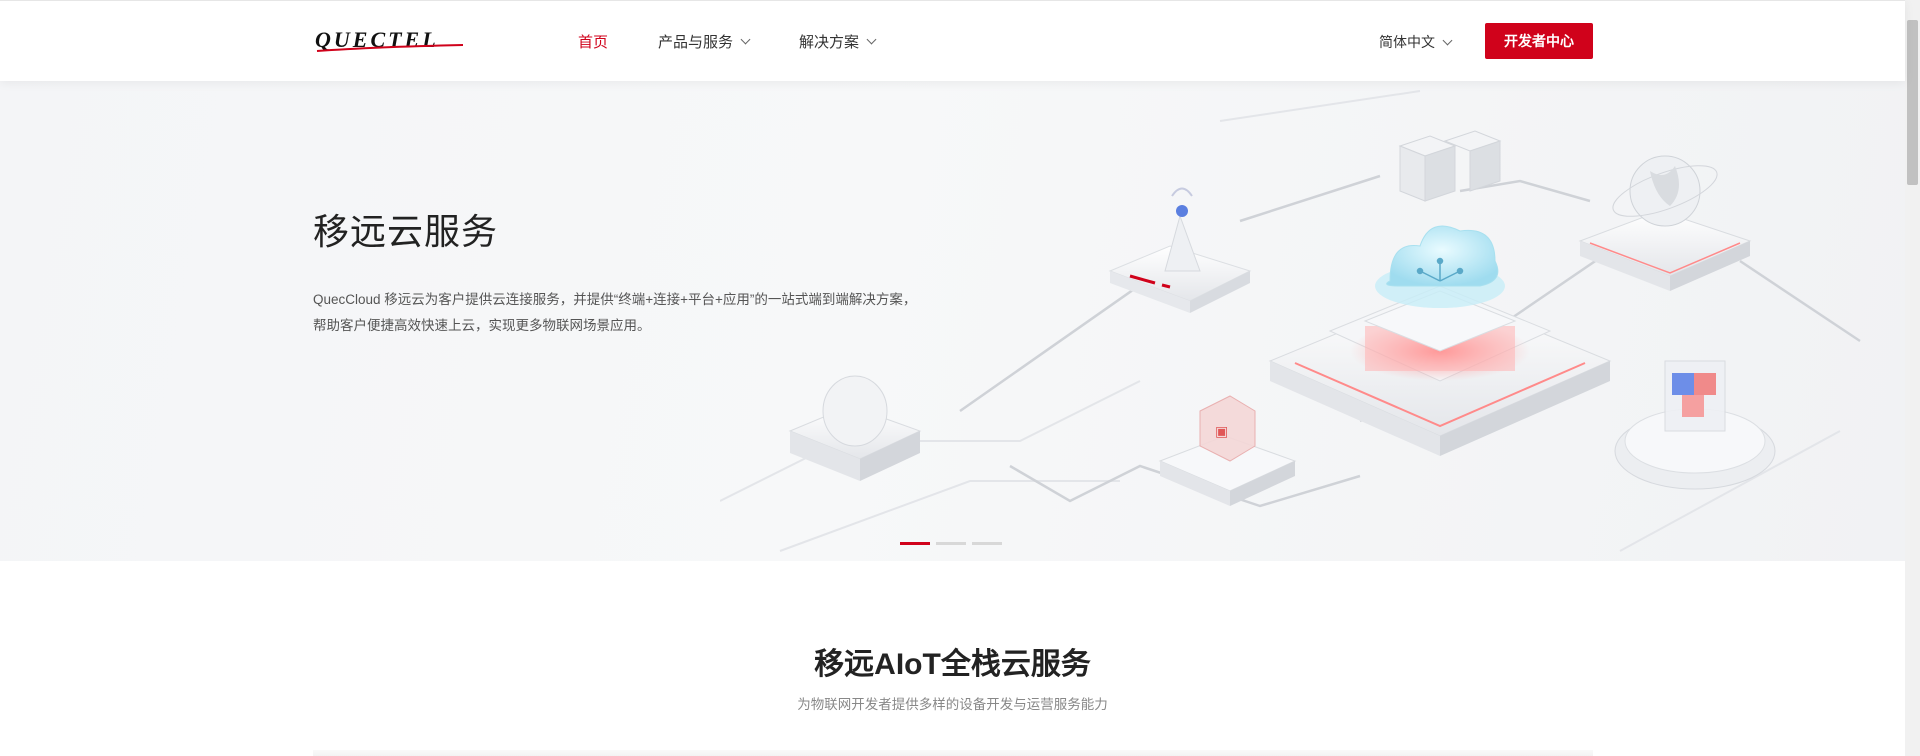 This screenshot has height=756, width=1920. What do you see at coordinates (1912, 102) in the screenshot?
I see `scrollbar-thumb` at bounding box center [1912, 102].